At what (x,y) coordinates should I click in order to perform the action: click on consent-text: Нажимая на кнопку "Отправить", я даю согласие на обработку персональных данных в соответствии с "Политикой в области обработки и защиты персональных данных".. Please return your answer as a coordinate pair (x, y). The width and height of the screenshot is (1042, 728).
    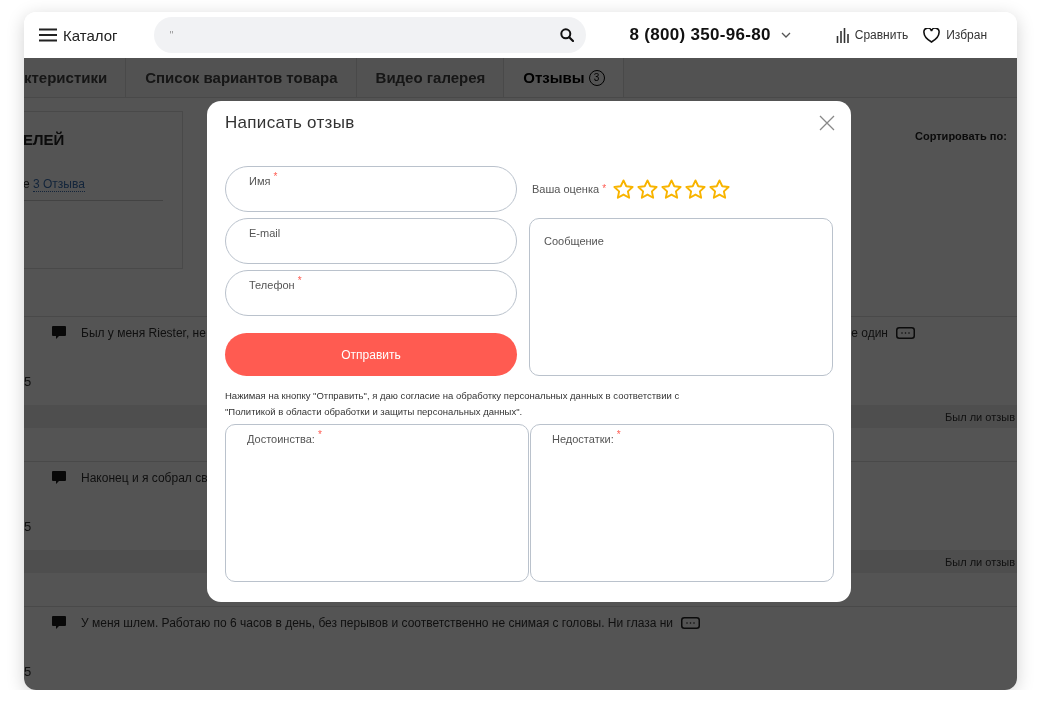
    Looking at the image, I should click on (453, 404).